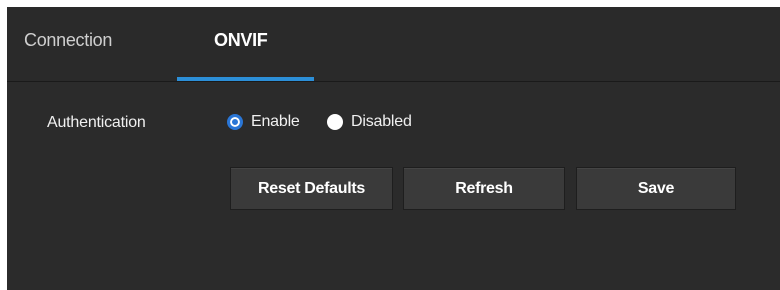 This screenshot has width=780, height=290. What do you see at coordinates (235, 122) in the screenshot?
I see `enable-radio` at bounding box center [235, 122].